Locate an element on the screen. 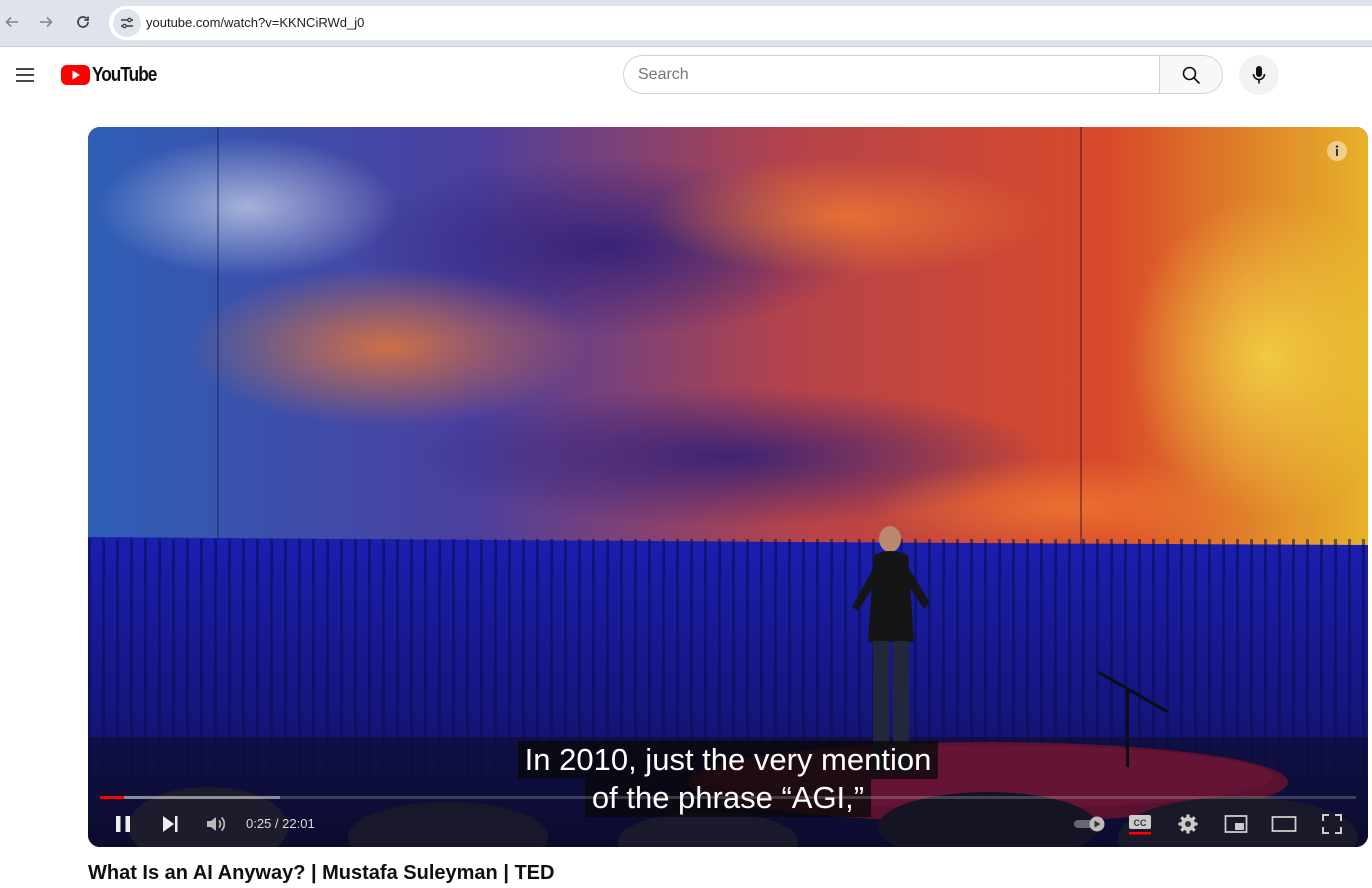  miniplayer-icon is located at coordinates (1236, 824).